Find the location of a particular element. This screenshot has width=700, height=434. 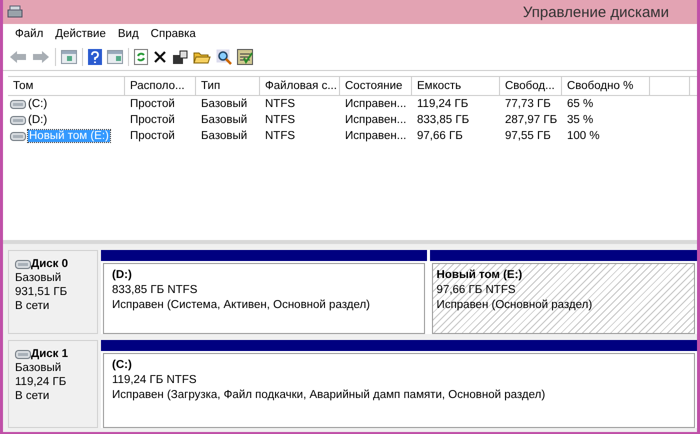

partition-name: Новый том (E:) is located at coordinates (480, 275).